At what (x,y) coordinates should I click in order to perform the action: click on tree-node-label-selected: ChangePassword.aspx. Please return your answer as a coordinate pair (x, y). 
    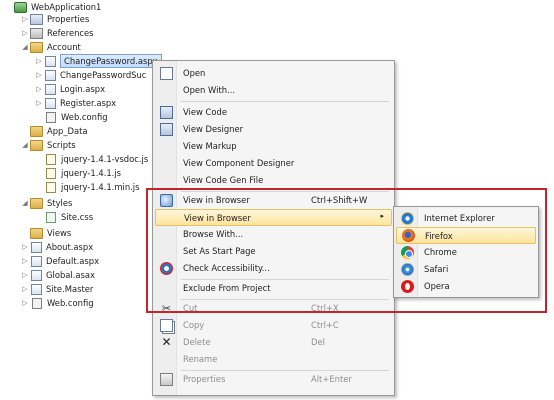
    Looking at the image, I should click on (111, 61).